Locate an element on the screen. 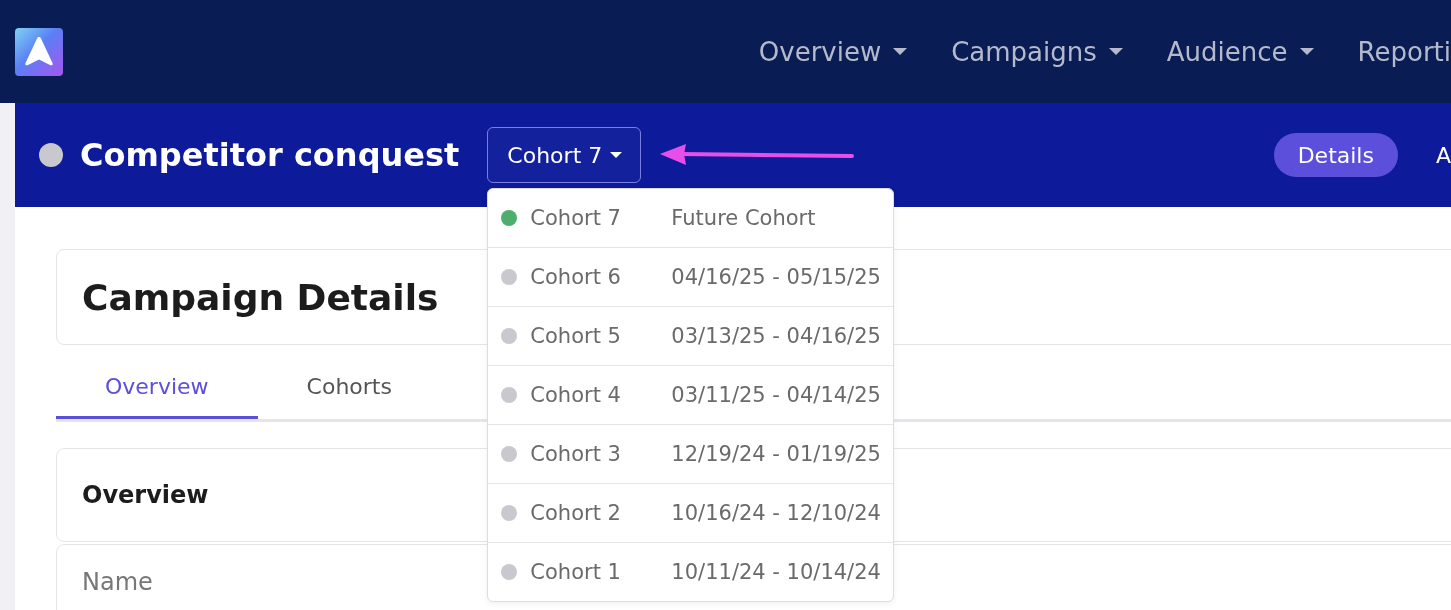 The height and width of the screenshot is (610, 1451). header-tab: A is located at coordinates (1443, 155).